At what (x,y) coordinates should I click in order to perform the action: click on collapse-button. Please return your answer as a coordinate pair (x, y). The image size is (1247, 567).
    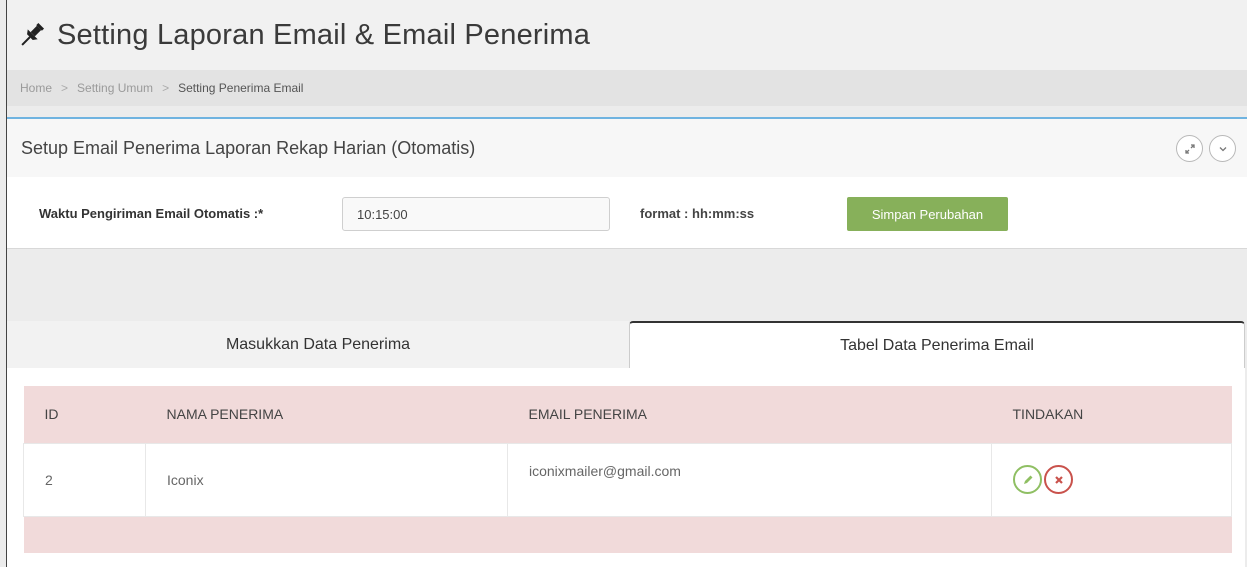
    Looking at the image, I should click on (1222, 148).